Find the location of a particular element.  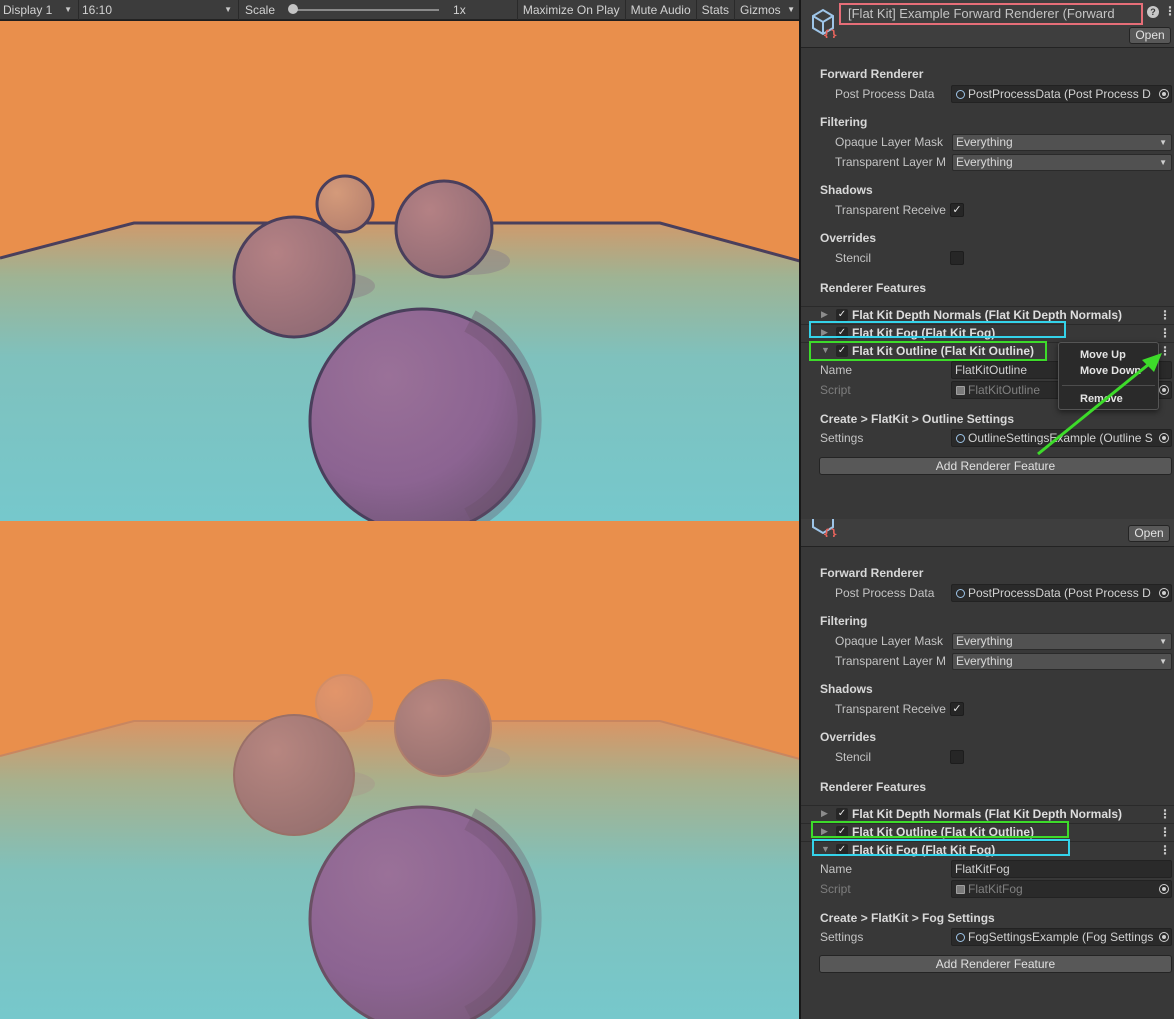

script-value: FlatKitFog is located at coordinates (995, 889).